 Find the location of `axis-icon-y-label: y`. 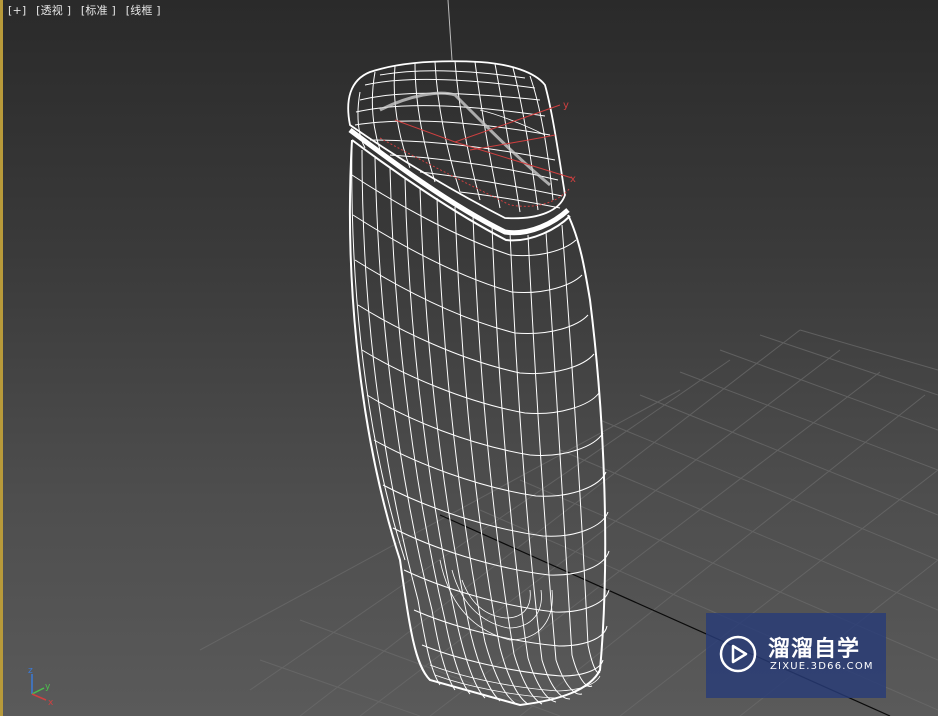

axis-icon-y-label: y is located at coordinates (48, 687).